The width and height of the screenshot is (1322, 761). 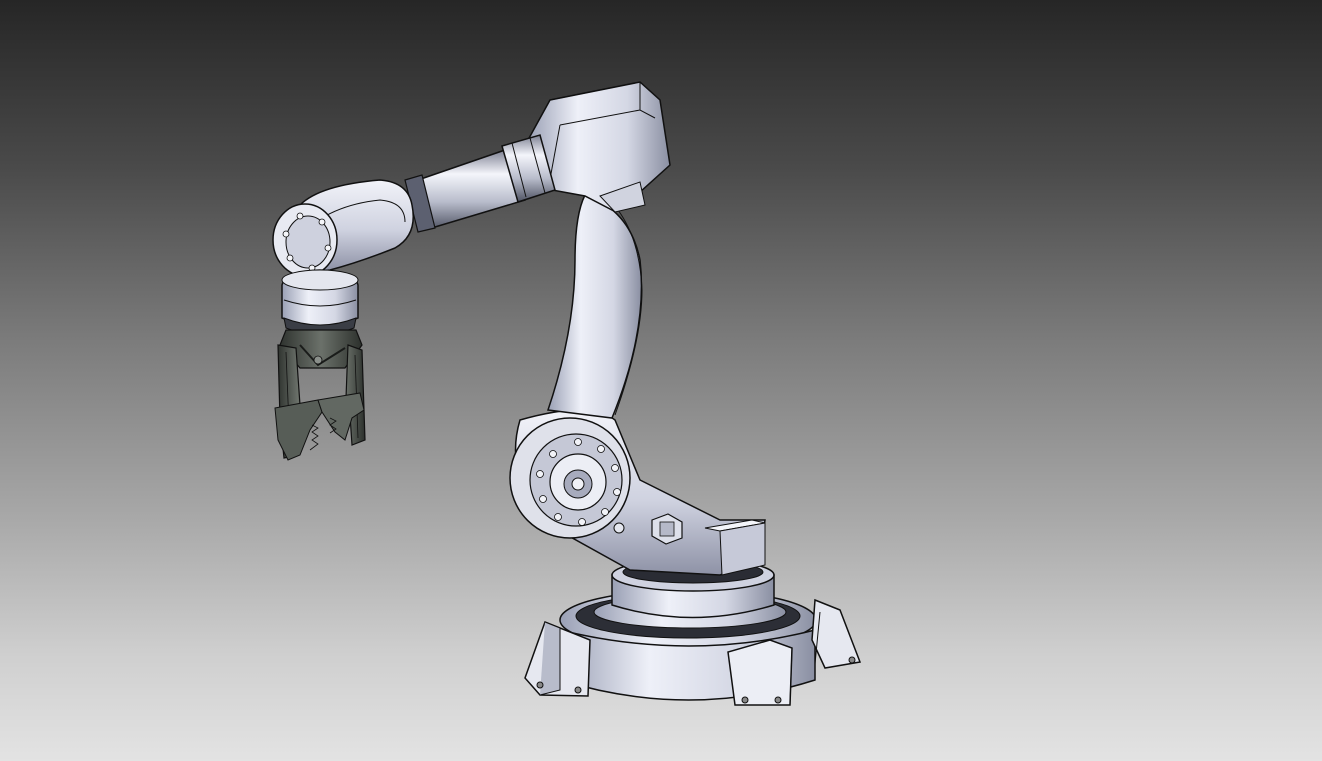 What do you see at coordinates (480, 183) in the screenshot?
I see `forearm-tube` at bounding box center [480, 183].